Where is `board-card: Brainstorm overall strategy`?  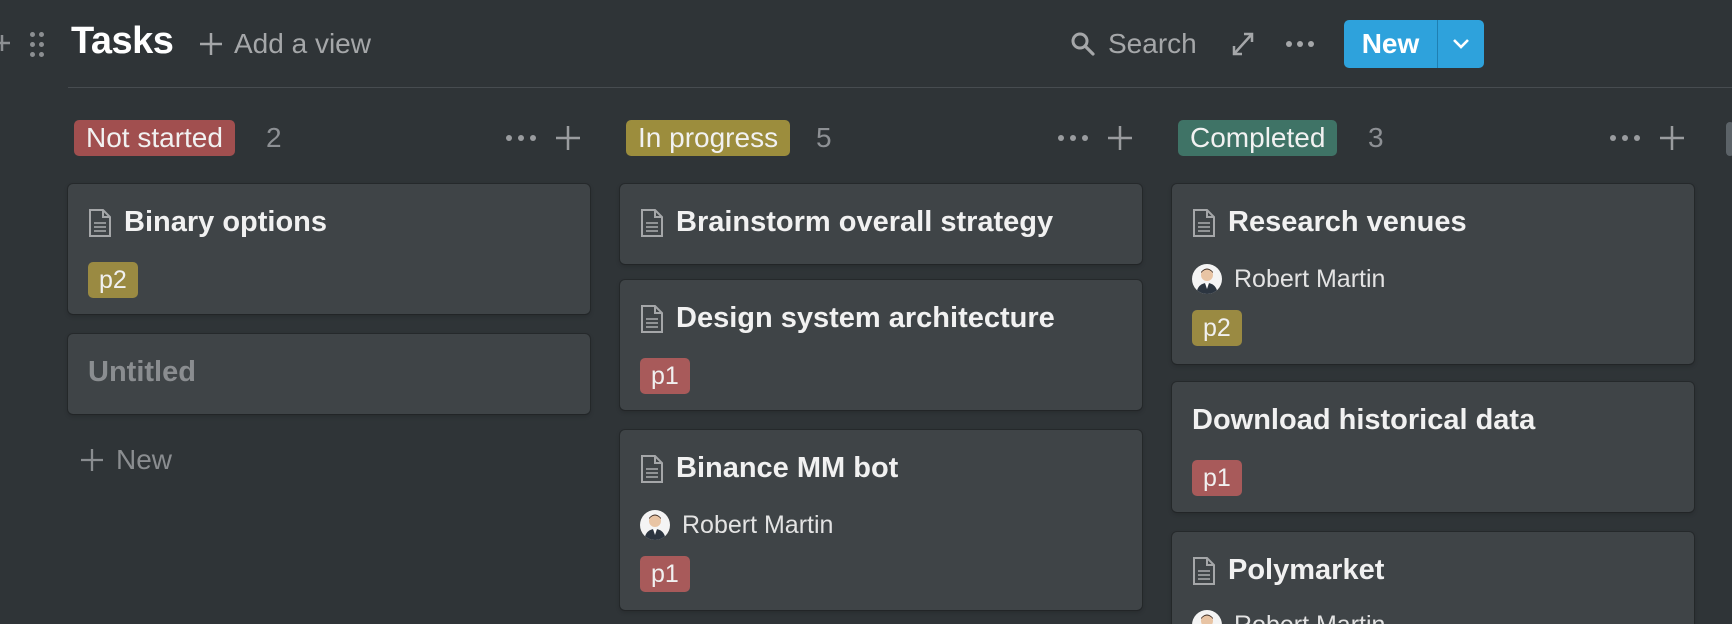
board-card: Brainstorm overall strategy is located at coordinates (881, 224).